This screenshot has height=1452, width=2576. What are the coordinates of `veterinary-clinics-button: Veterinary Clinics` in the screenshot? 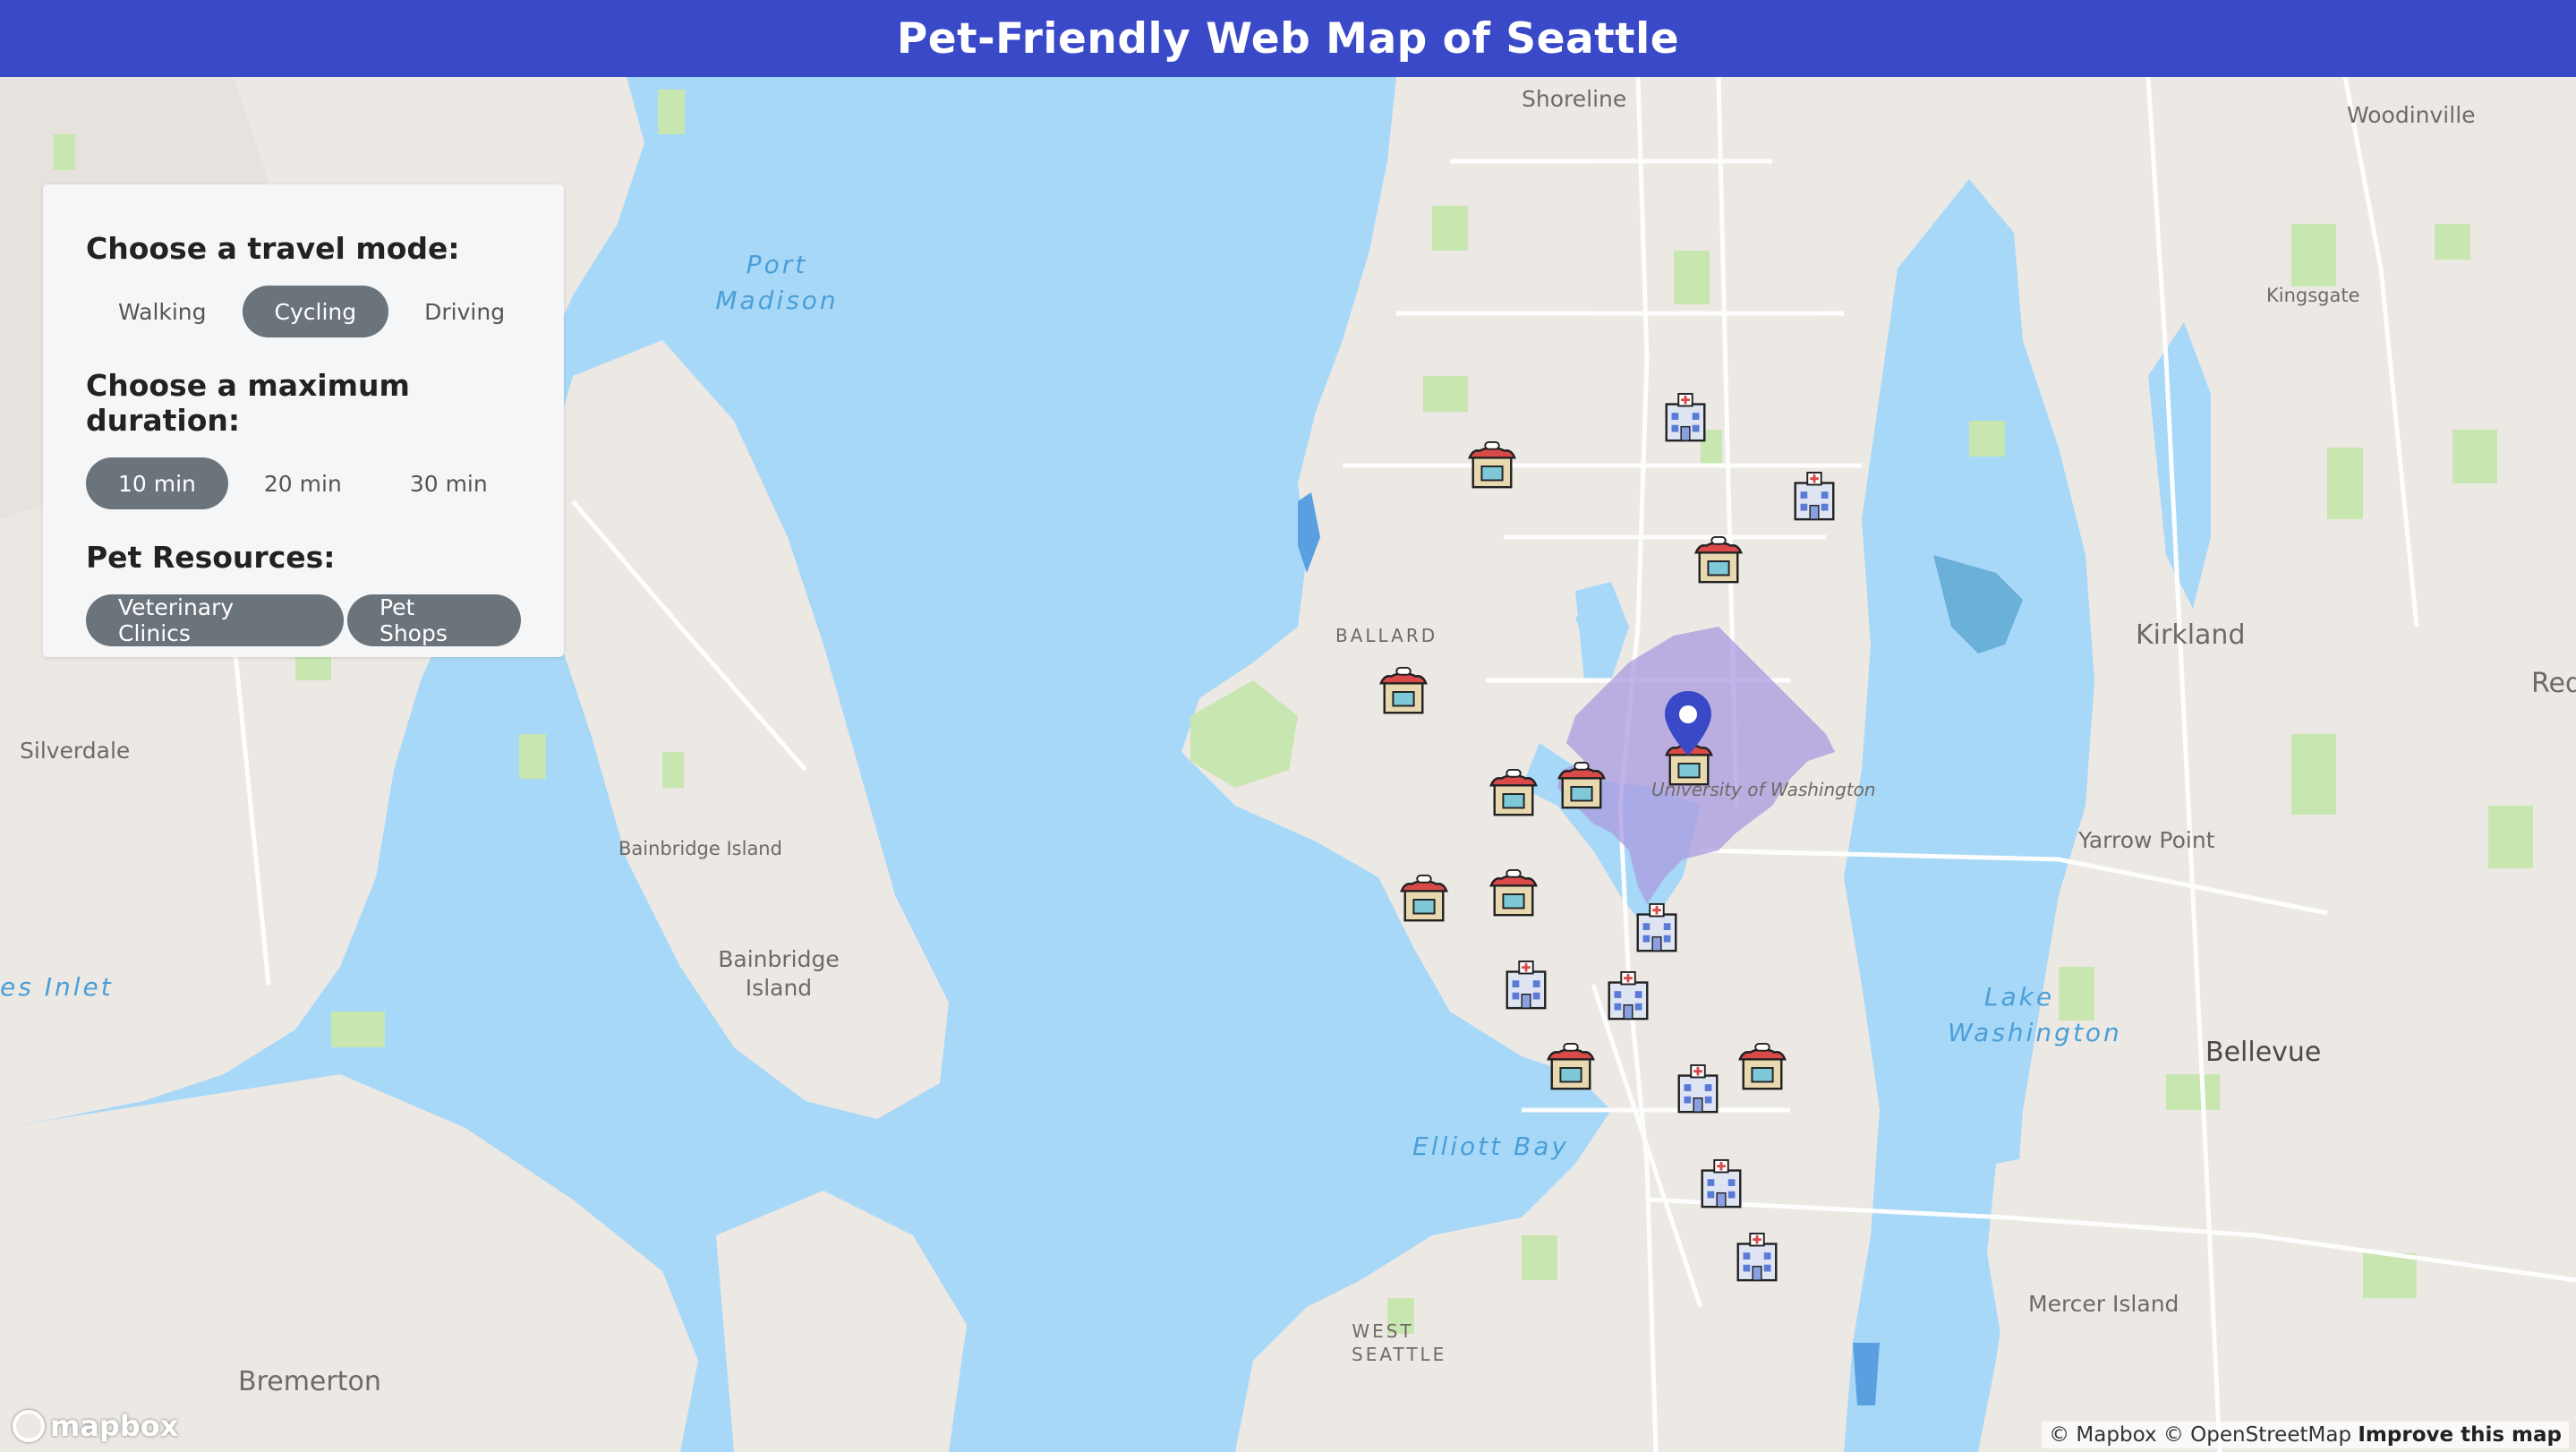 It's located at (215, 620).